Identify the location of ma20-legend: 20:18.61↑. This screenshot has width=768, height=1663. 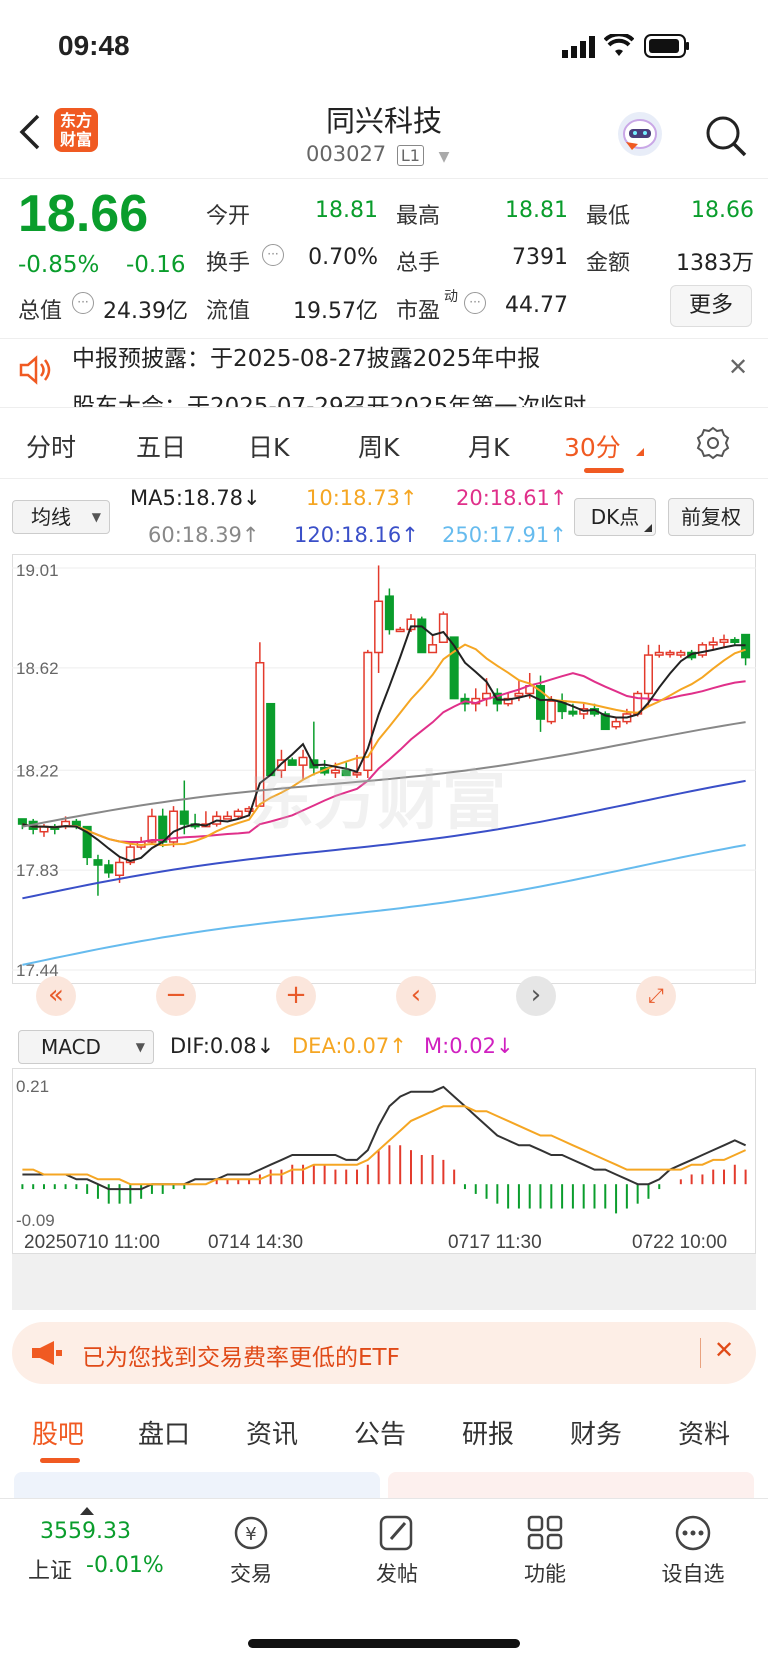
(512, 498).